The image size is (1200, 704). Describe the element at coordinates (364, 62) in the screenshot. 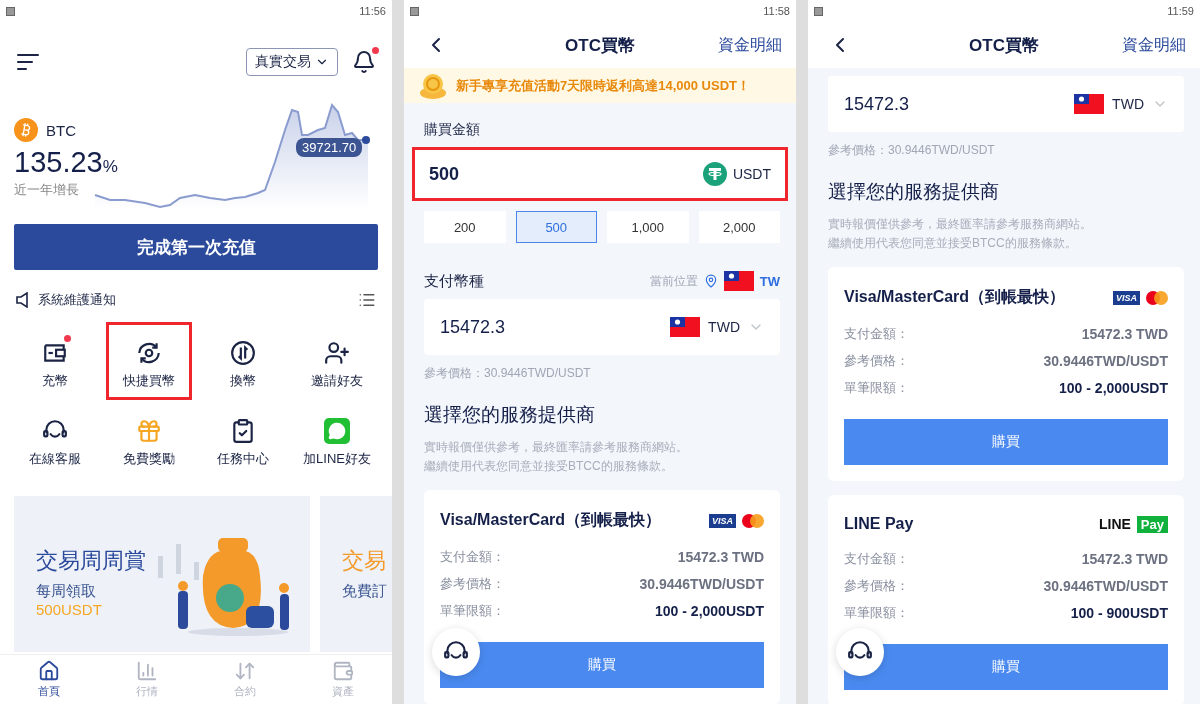

I see `bell-icon` at that location.